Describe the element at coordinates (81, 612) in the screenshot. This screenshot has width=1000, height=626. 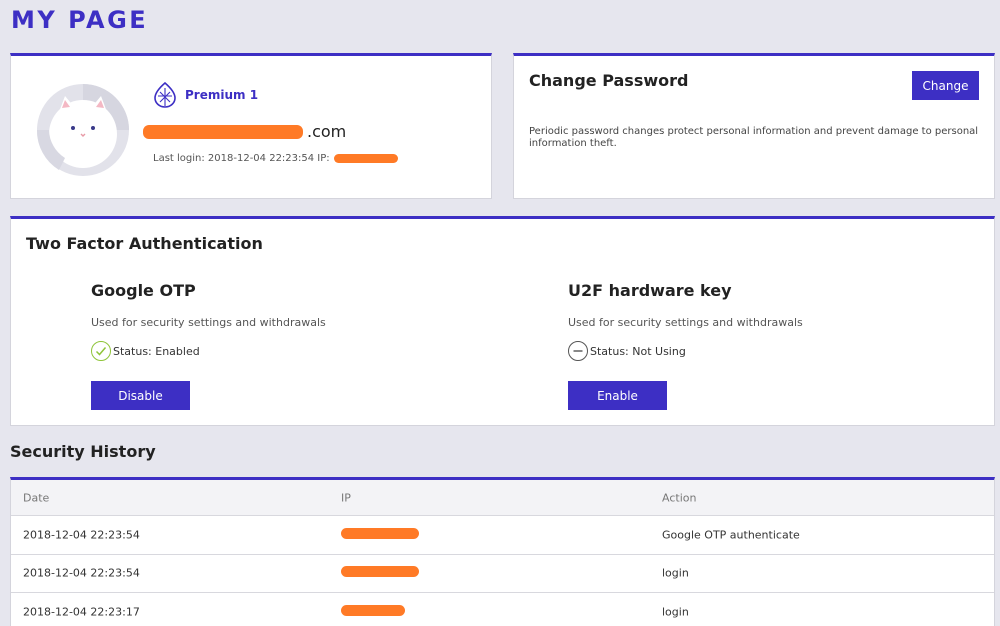
I see `row-date: 2018-12-04 22:23:17` at that location.